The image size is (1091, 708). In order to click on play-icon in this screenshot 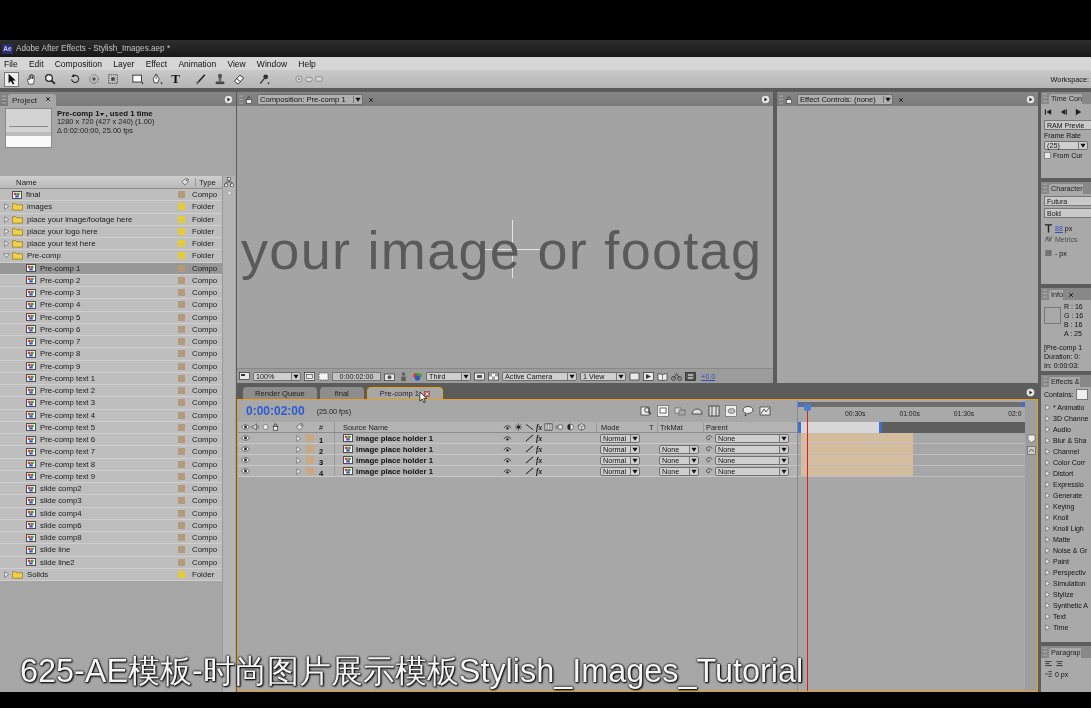, I will do `click(1078, 112)`.